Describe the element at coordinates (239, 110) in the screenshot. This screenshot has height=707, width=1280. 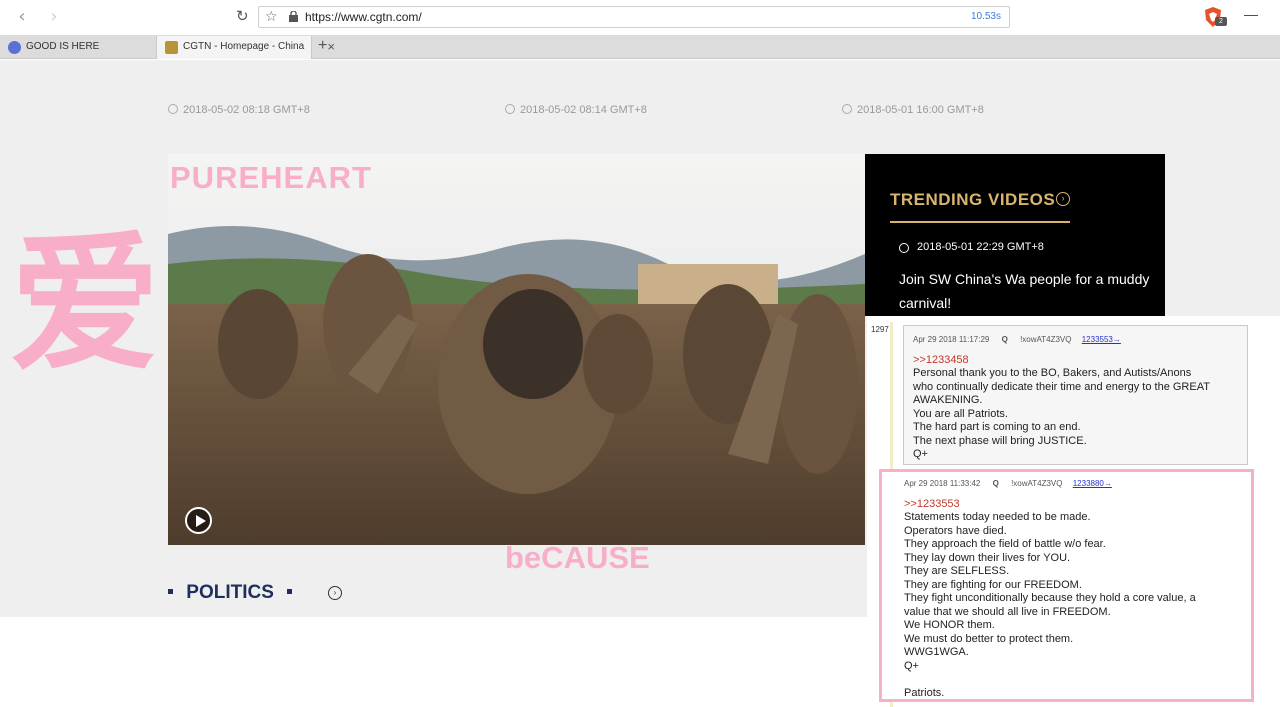
I see `article-date: 2018-05-02 08:18 GMT+8` at that location.